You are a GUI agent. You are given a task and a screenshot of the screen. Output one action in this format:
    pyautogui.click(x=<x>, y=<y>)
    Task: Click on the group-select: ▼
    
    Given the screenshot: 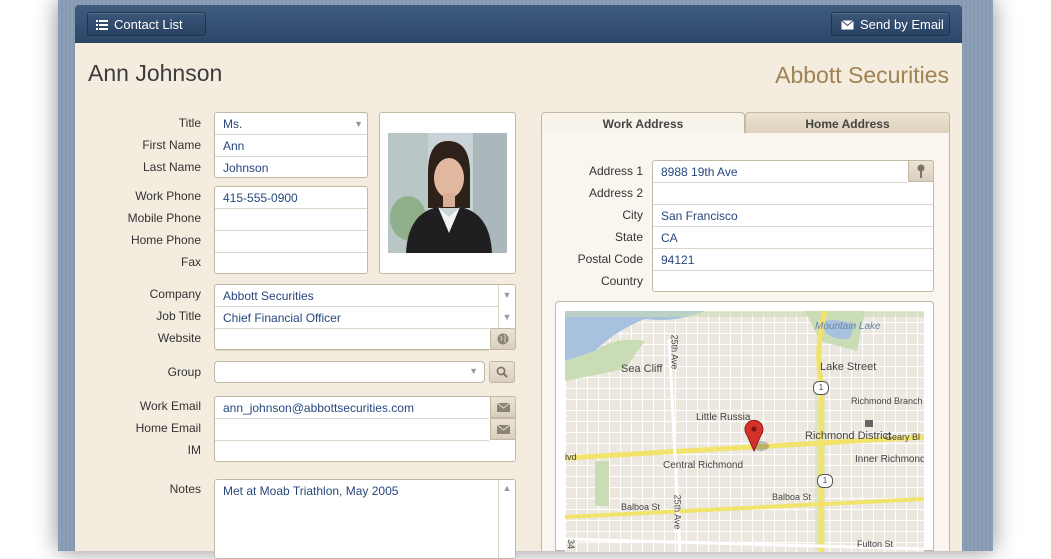 What is the action you would take?
    pyautogui.click(x=349, y=372)
    